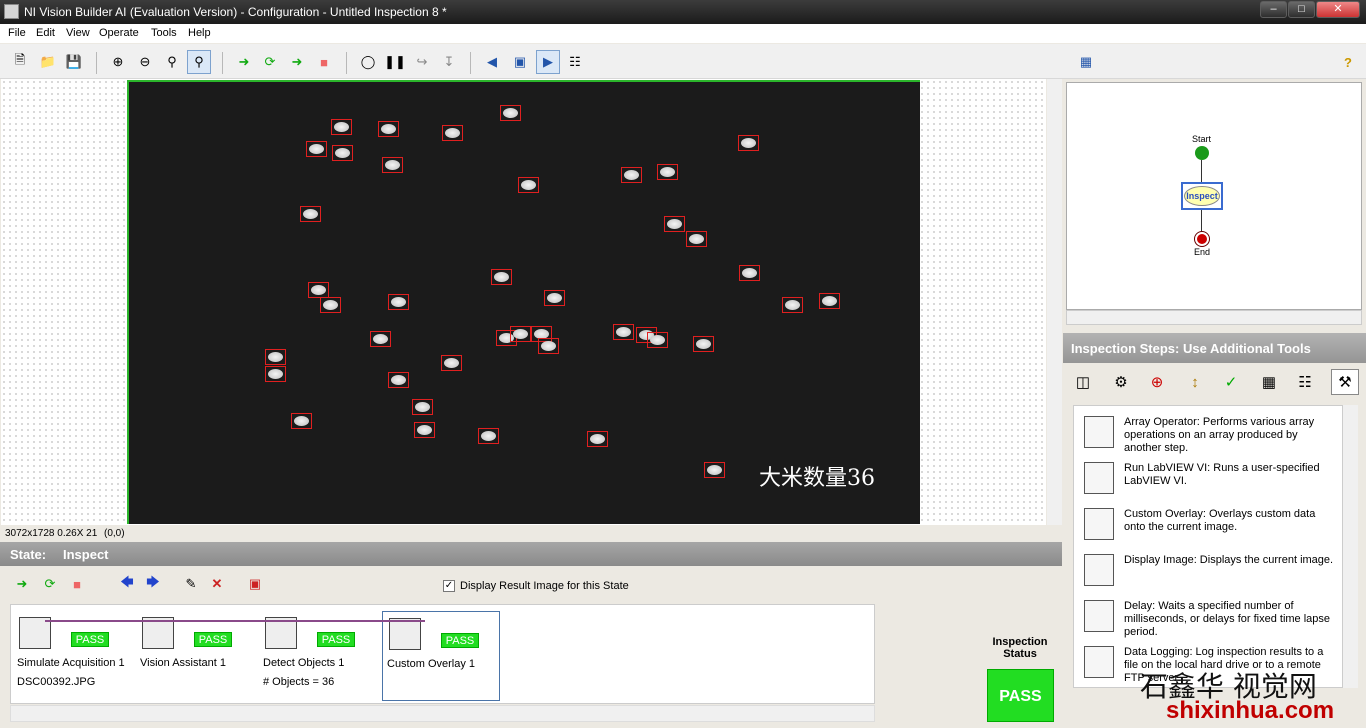  Describe the element at coordinates (1195, 382) in the screenshot. I see `measure-tab-icon: ↕` at that location.